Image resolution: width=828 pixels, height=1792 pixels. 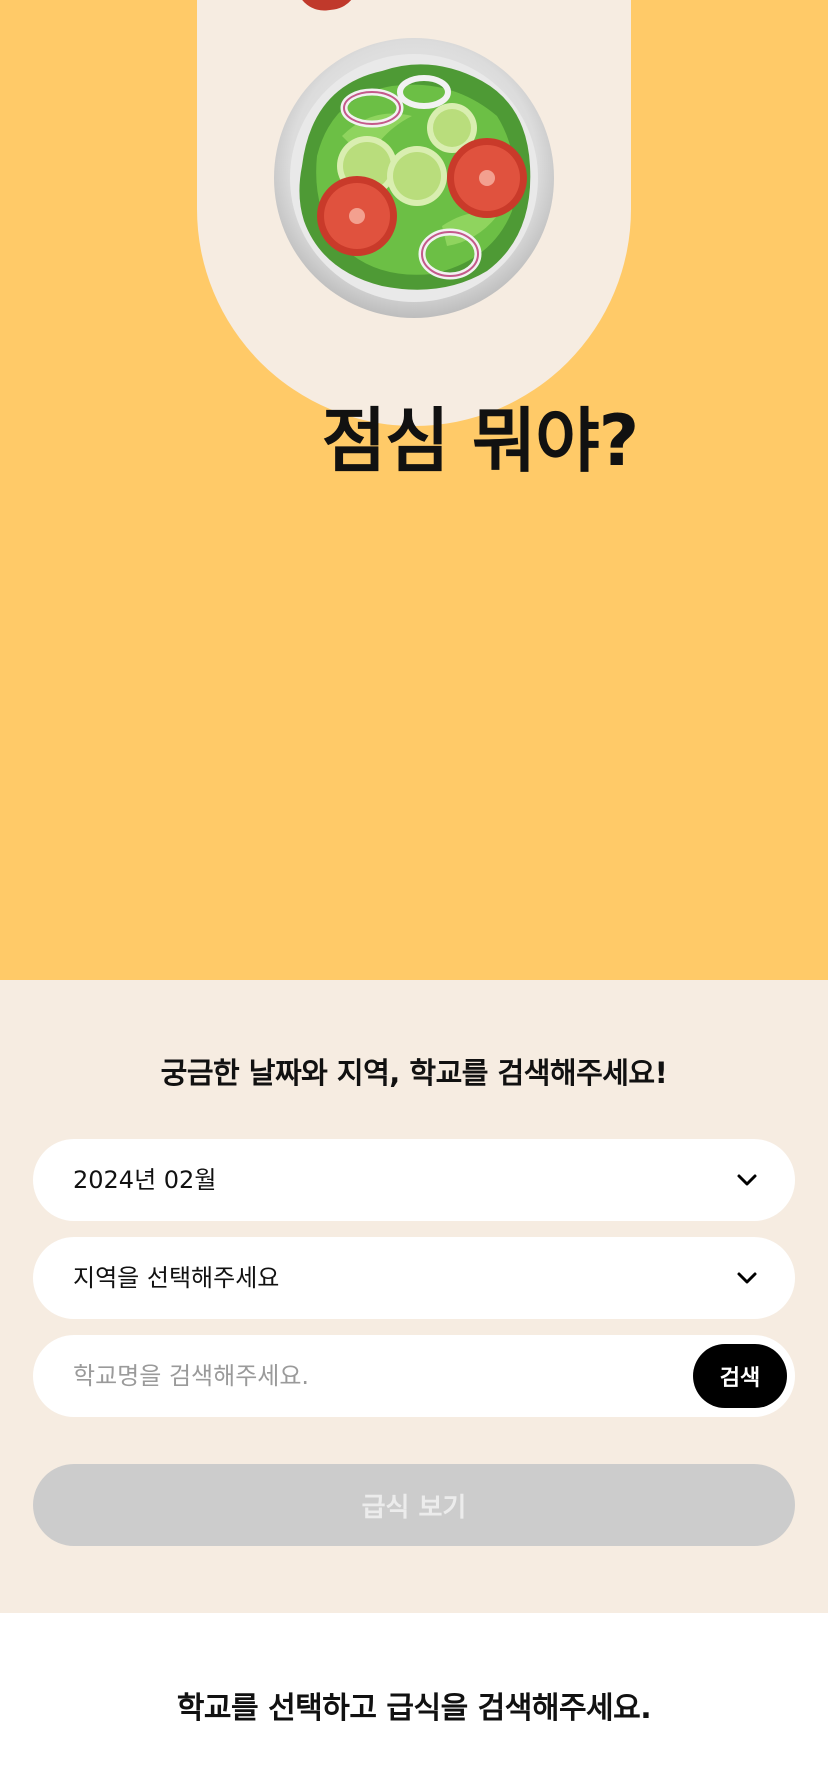 What do you see at coordinates (480, 441) in the screenshot?
I see `page-title: 점심 뭐야?` at bounding box center [480, 441].